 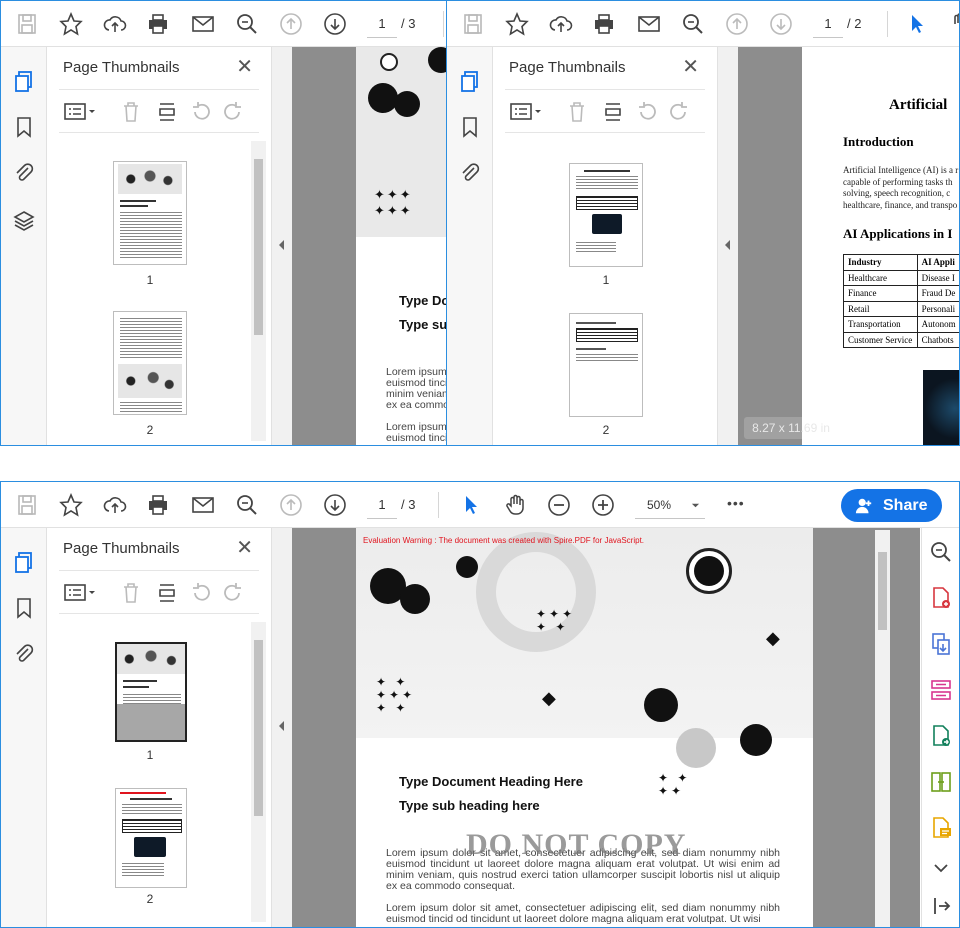 I want to click on zoom-level-select: 50%, so click(x=670, y=505).